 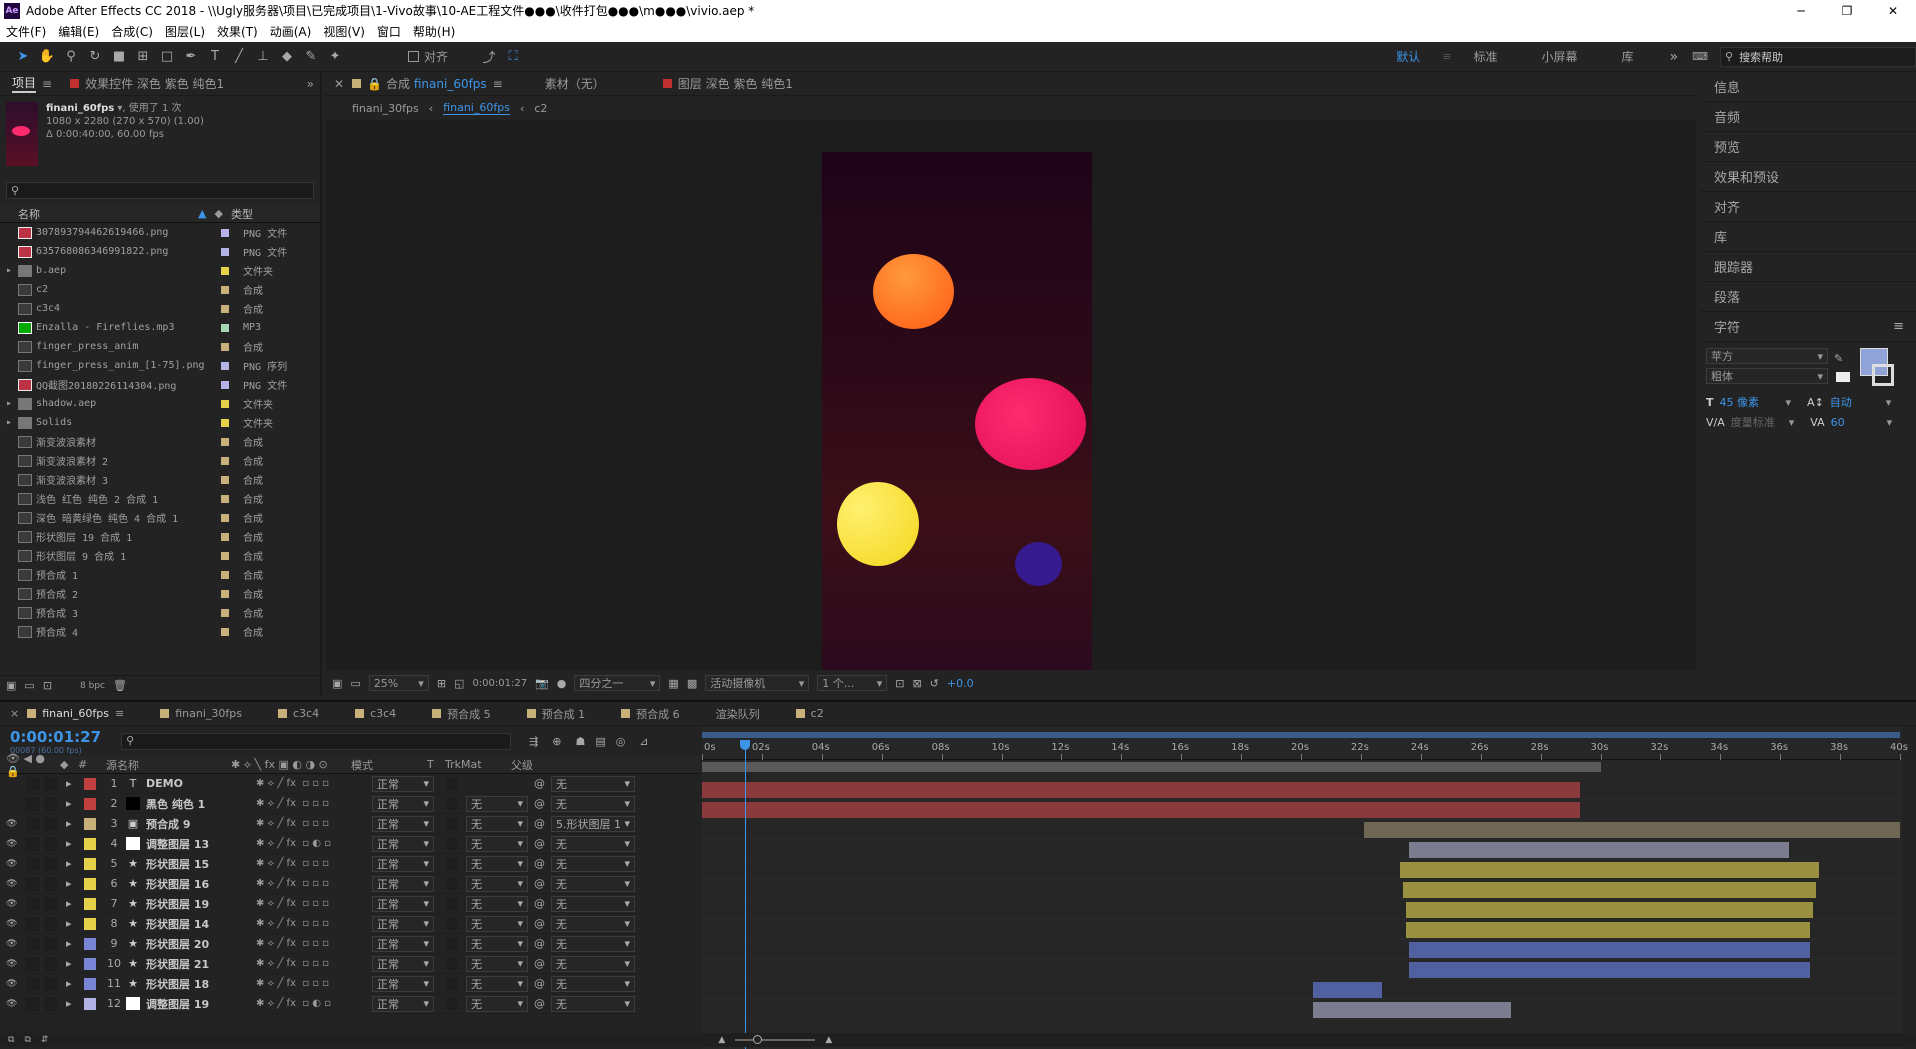 I want to click on menu-composition: 合成(C), so click(x=132, y=31).